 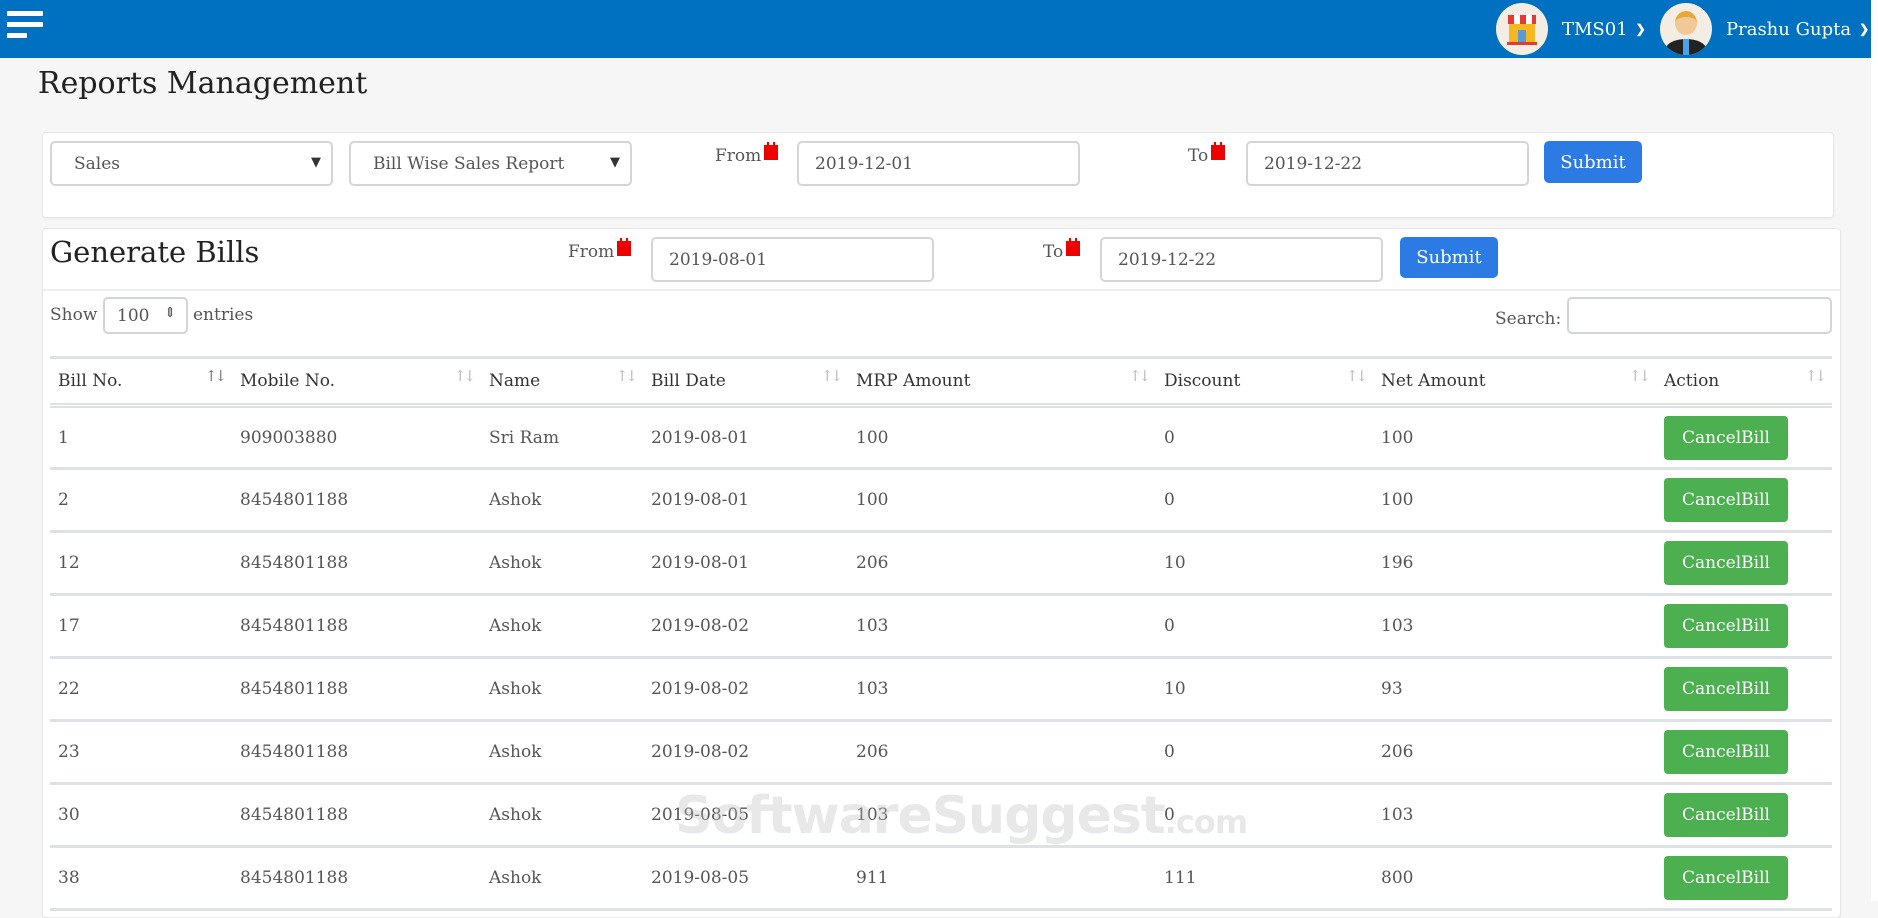 What do you see at coordinates (1864, 29) in the screenshot?
I see `chevron-down-icon: ❯` at bounding box center [1864, 29].